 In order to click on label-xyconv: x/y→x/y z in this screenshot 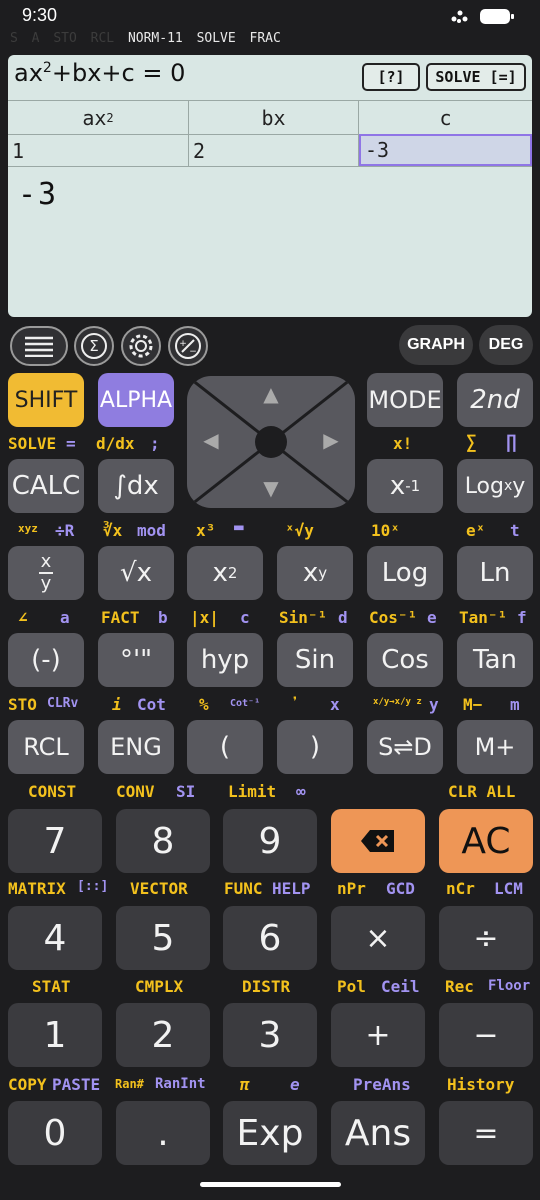, I will do `click(397, 702)`.